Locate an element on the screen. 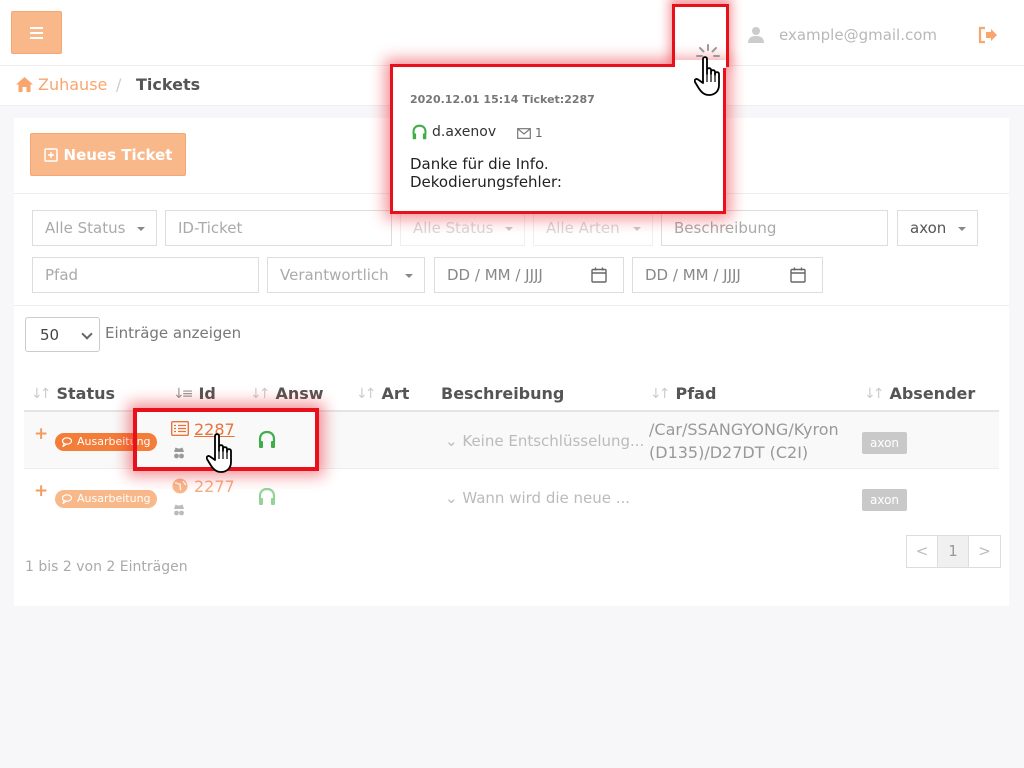  date-to-placeholder: DD / MM / JJJJ is located at coordinates (693, 275).